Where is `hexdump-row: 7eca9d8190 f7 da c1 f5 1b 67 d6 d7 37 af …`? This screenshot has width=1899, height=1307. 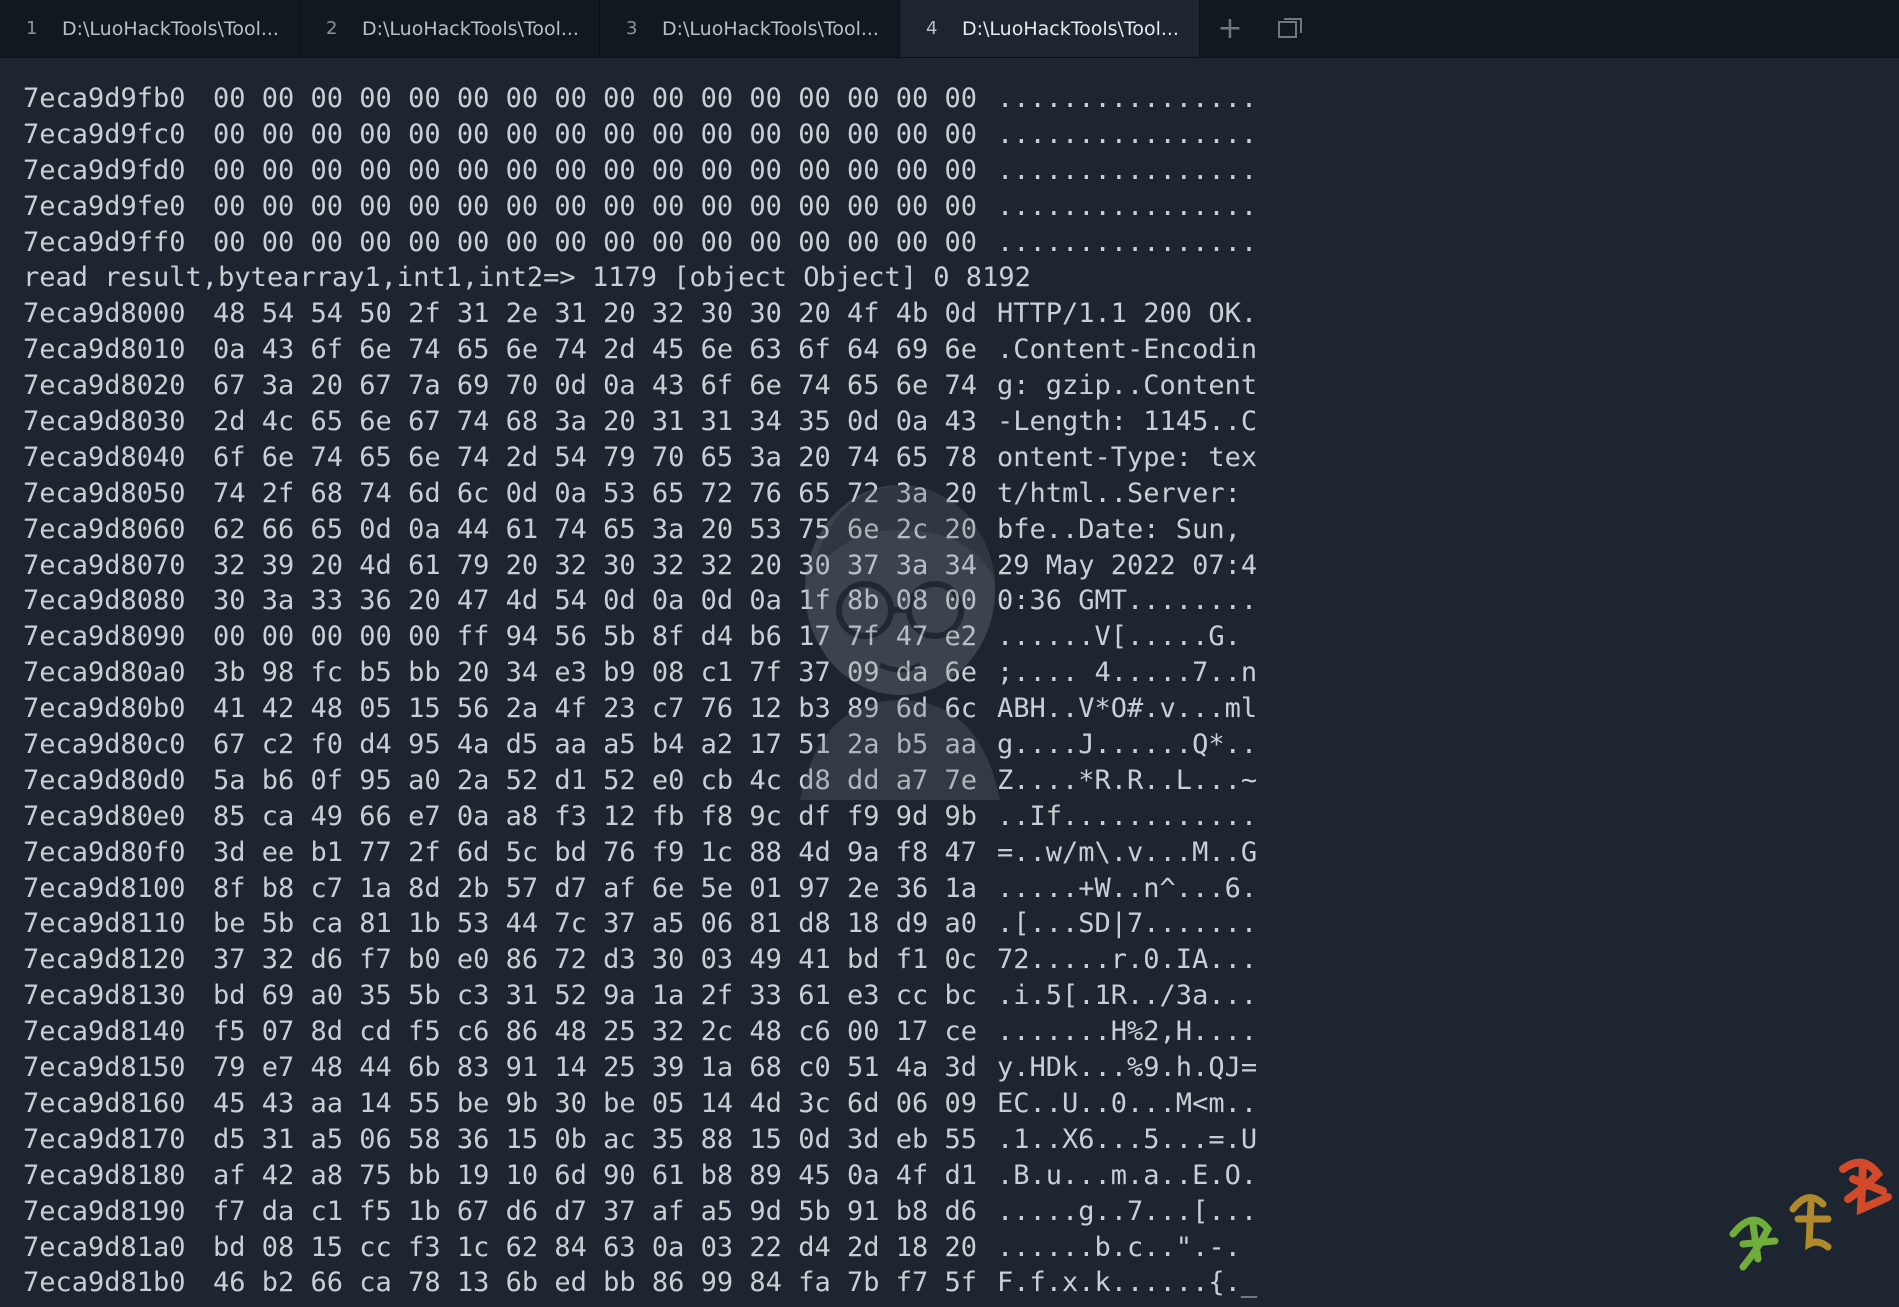 hexdump-row: 7eca9d8190 f7 da c1 f5 1b 67 d6 d7 37 af … is located at coordinates (961, 1212).